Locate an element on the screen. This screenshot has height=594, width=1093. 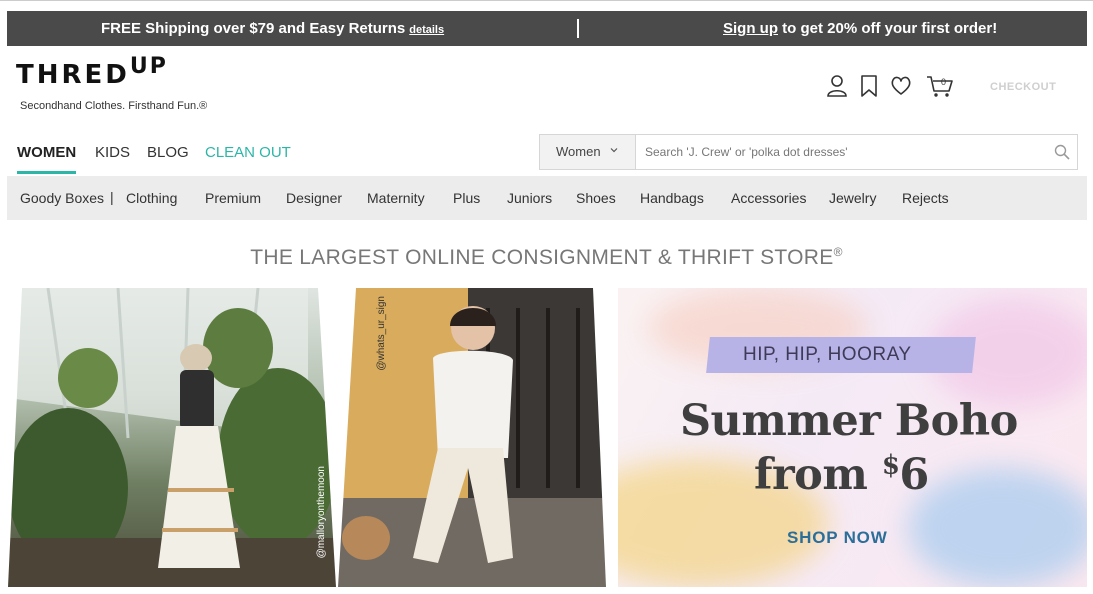
shipping-promo-text: FREE Shipping over $79 and Easy Returns is located at coordinates (253, 28).